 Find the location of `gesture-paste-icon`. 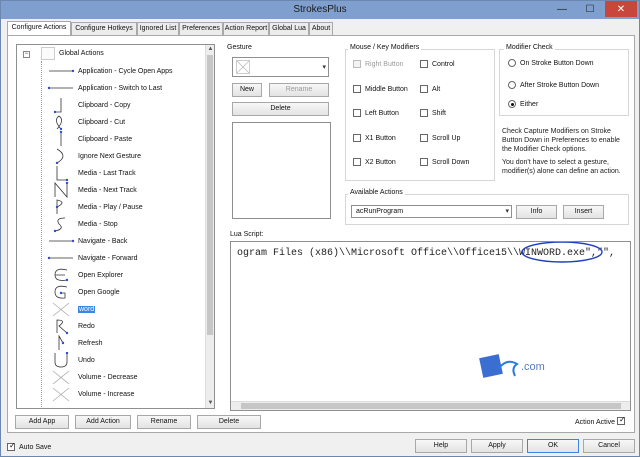

gesture-paste-icon is located at coordinates (61, 138).